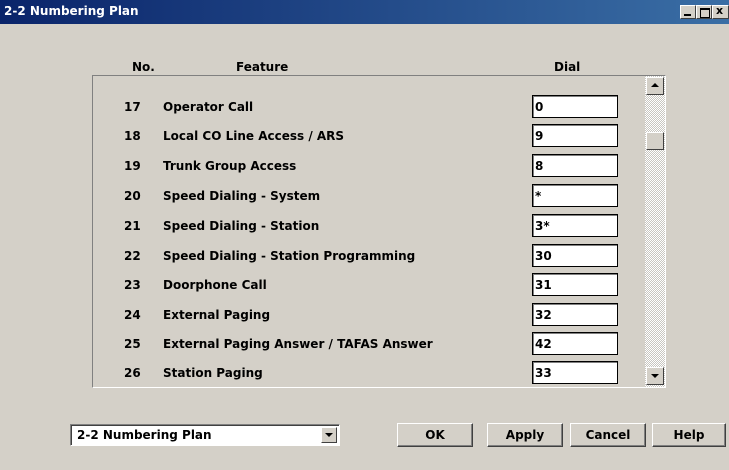  What do you see at coordinates (298, 344) in the screenshot?
I see `row-feature: External Paging Answer / TAFAS Answer` at bounding box center [298, 344].